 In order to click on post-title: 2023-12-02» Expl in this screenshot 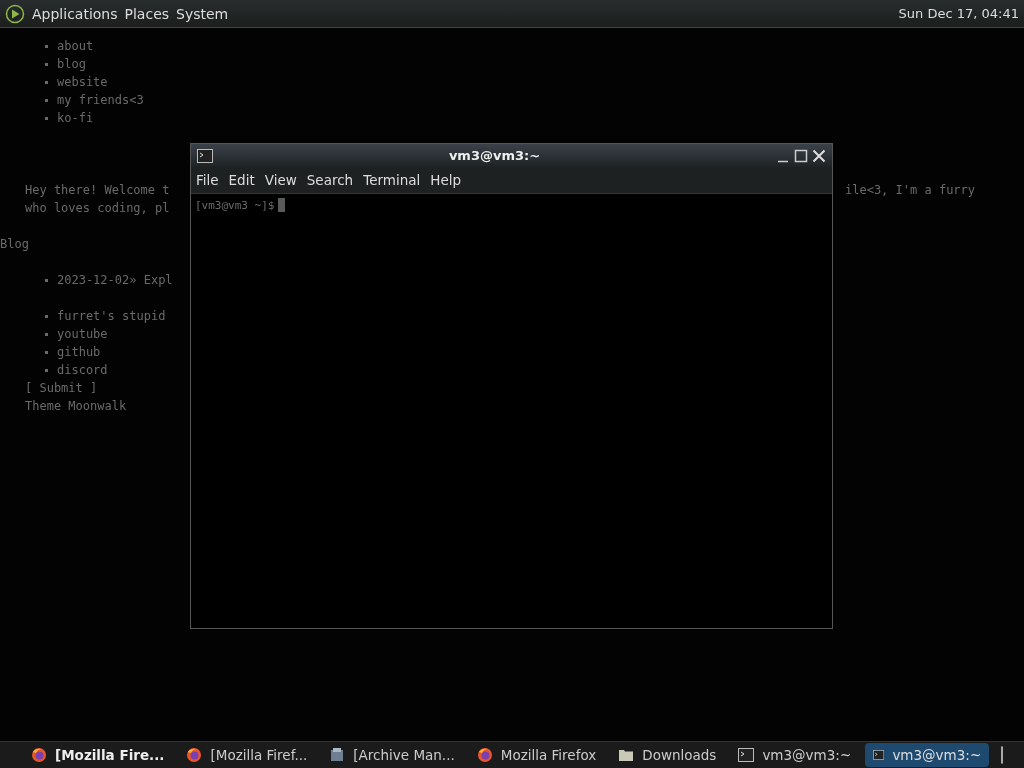, I will do `click(115, 280)`.